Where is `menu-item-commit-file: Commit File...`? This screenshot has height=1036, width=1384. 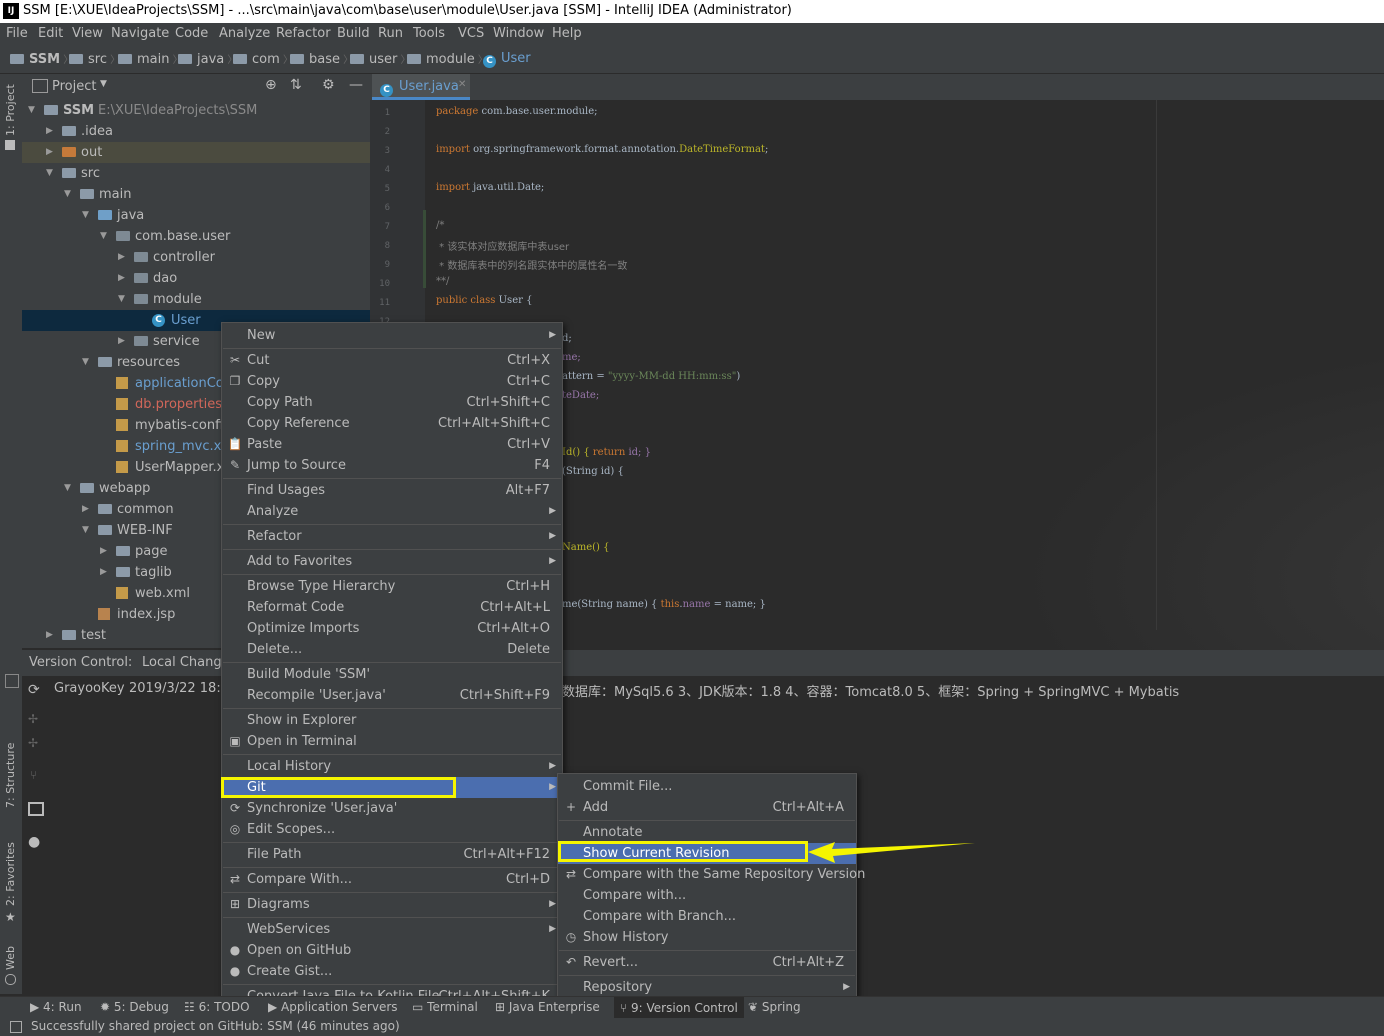
menu-item-commit-file: Commit File... is located at coordinates (707, 786).